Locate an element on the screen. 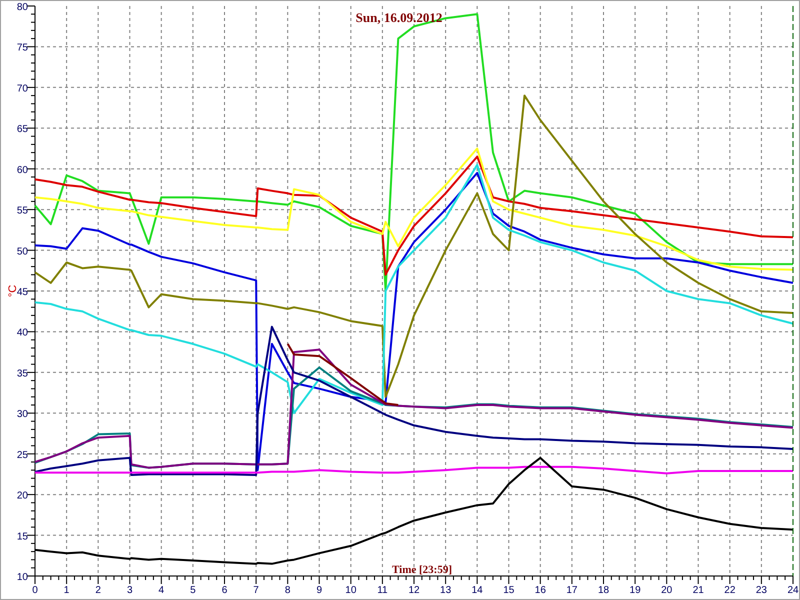 The height and width of the screenshot is (600, 800). tick-label: 12 is located at coordinates (414, 590).